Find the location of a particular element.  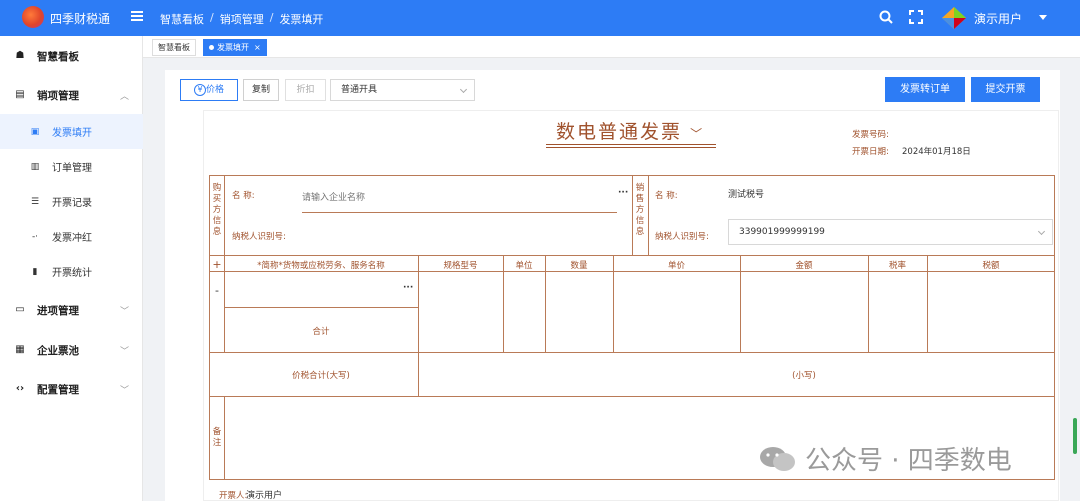

seller-section-label: 销售方信息 is located at coordinates (640, 210).